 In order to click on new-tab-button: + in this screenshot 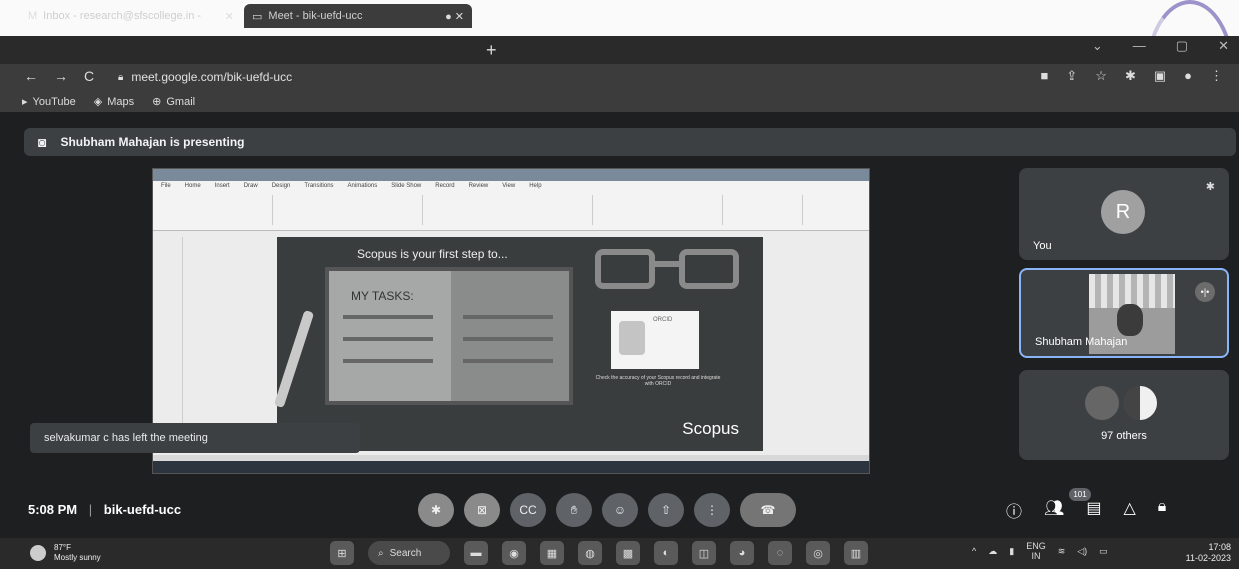, I will do `click(491, 50)`.